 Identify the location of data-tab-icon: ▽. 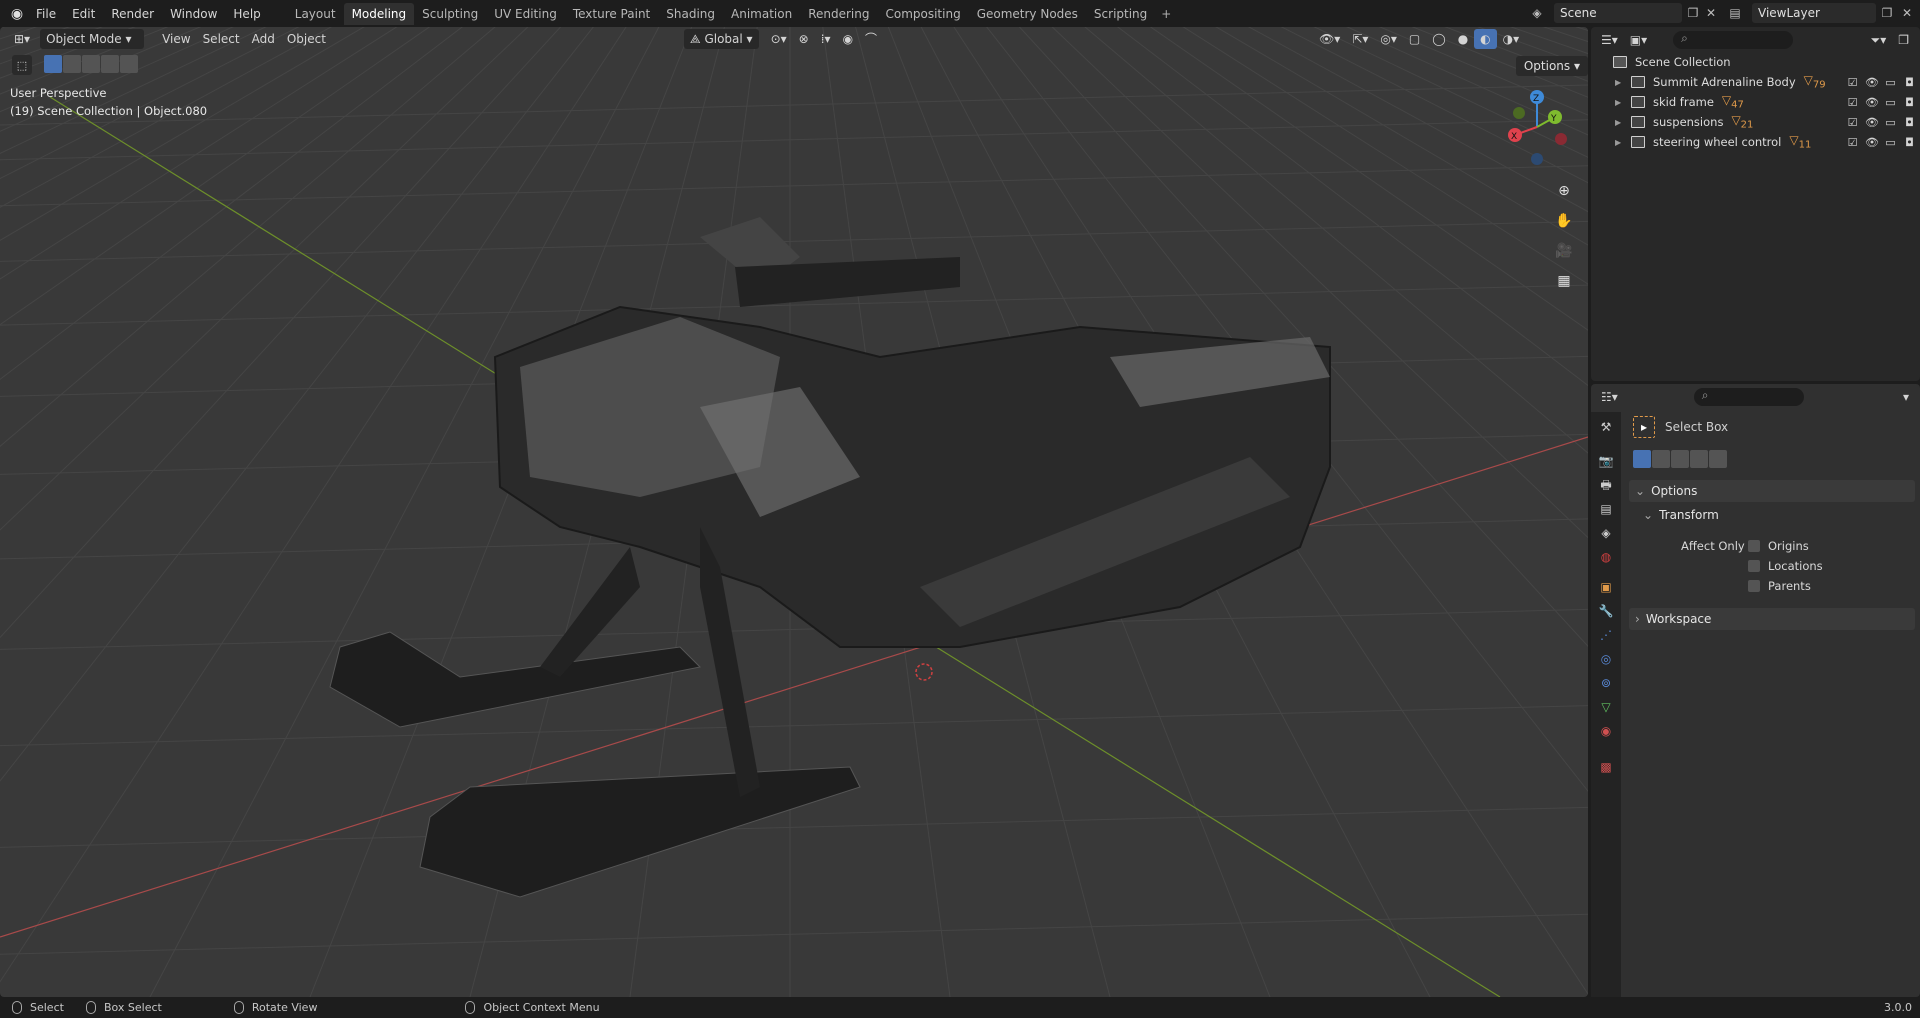
(1606, 707).